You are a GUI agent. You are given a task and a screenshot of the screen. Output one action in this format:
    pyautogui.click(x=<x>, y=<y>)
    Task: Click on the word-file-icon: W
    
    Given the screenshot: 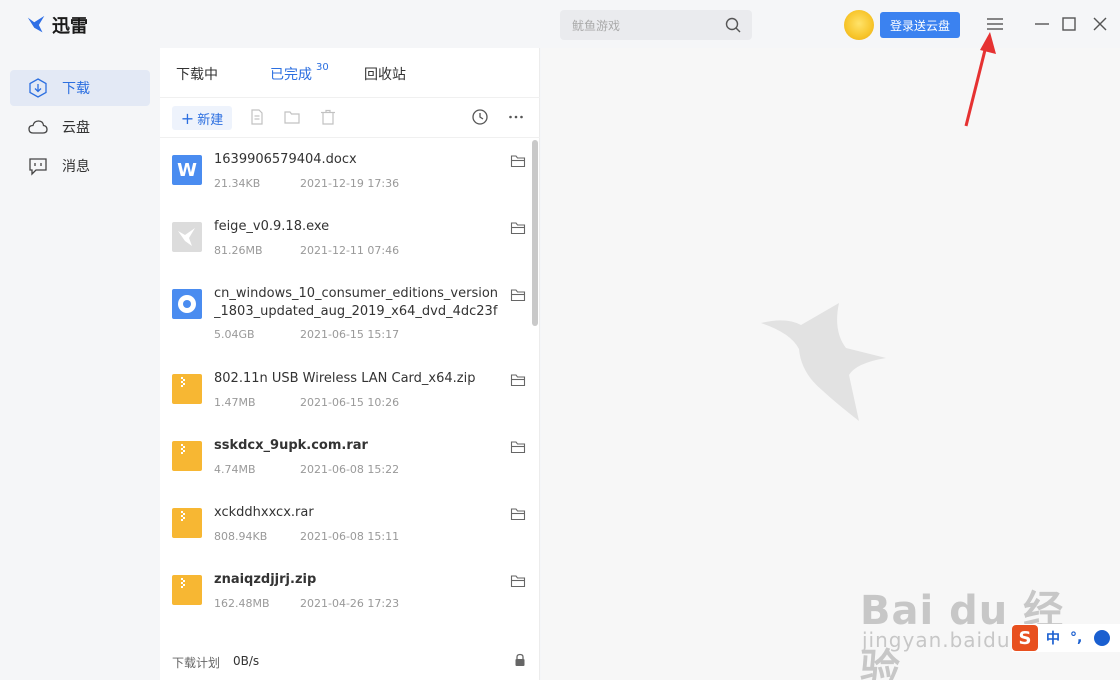 What is the action you would take?
    pyautogui.click(x=187, y=170)
    